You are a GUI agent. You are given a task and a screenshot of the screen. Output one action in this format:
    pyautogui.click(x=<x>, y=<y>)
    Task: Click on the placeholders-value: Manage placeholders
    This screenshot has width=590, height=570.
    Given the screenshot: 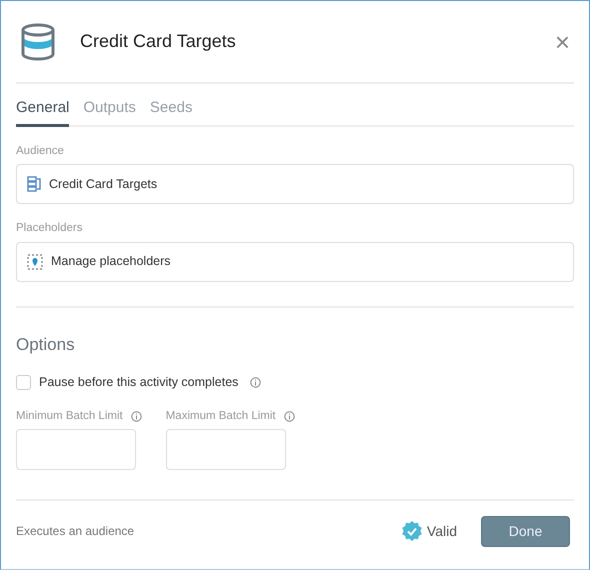 What is the action you would take?
    pyautogui.click(x=111, y=261)
    